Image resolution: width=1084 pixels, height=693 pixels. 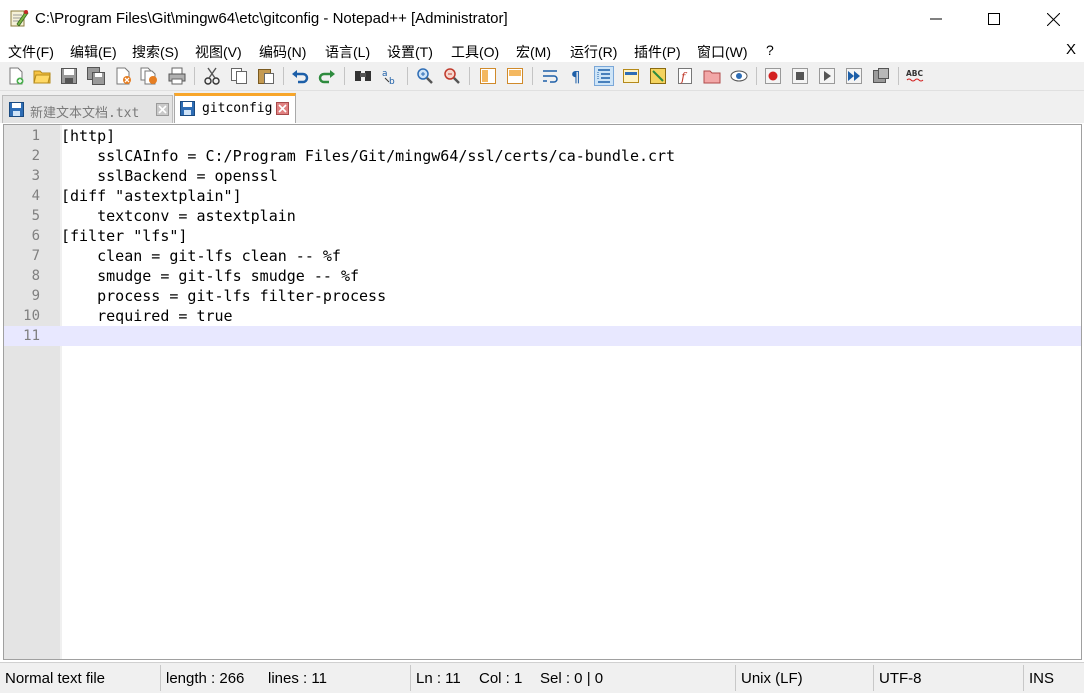 What do you see at coordinates (96, 76) in the screenshot?
I see `save-all-icon` at bounding box center [96, 76].